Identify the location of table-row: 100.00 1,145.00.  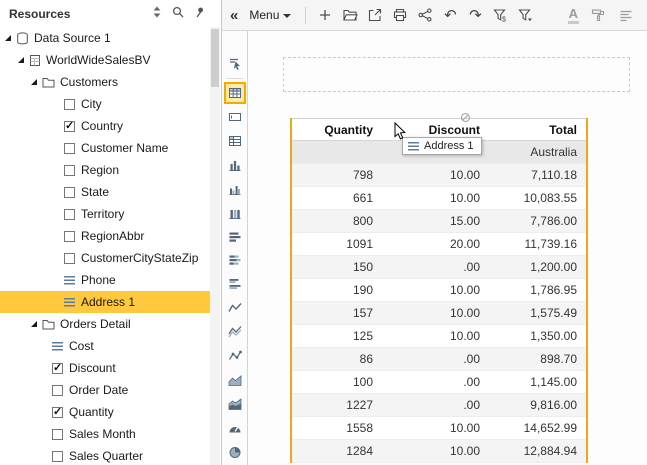
(439, 382).